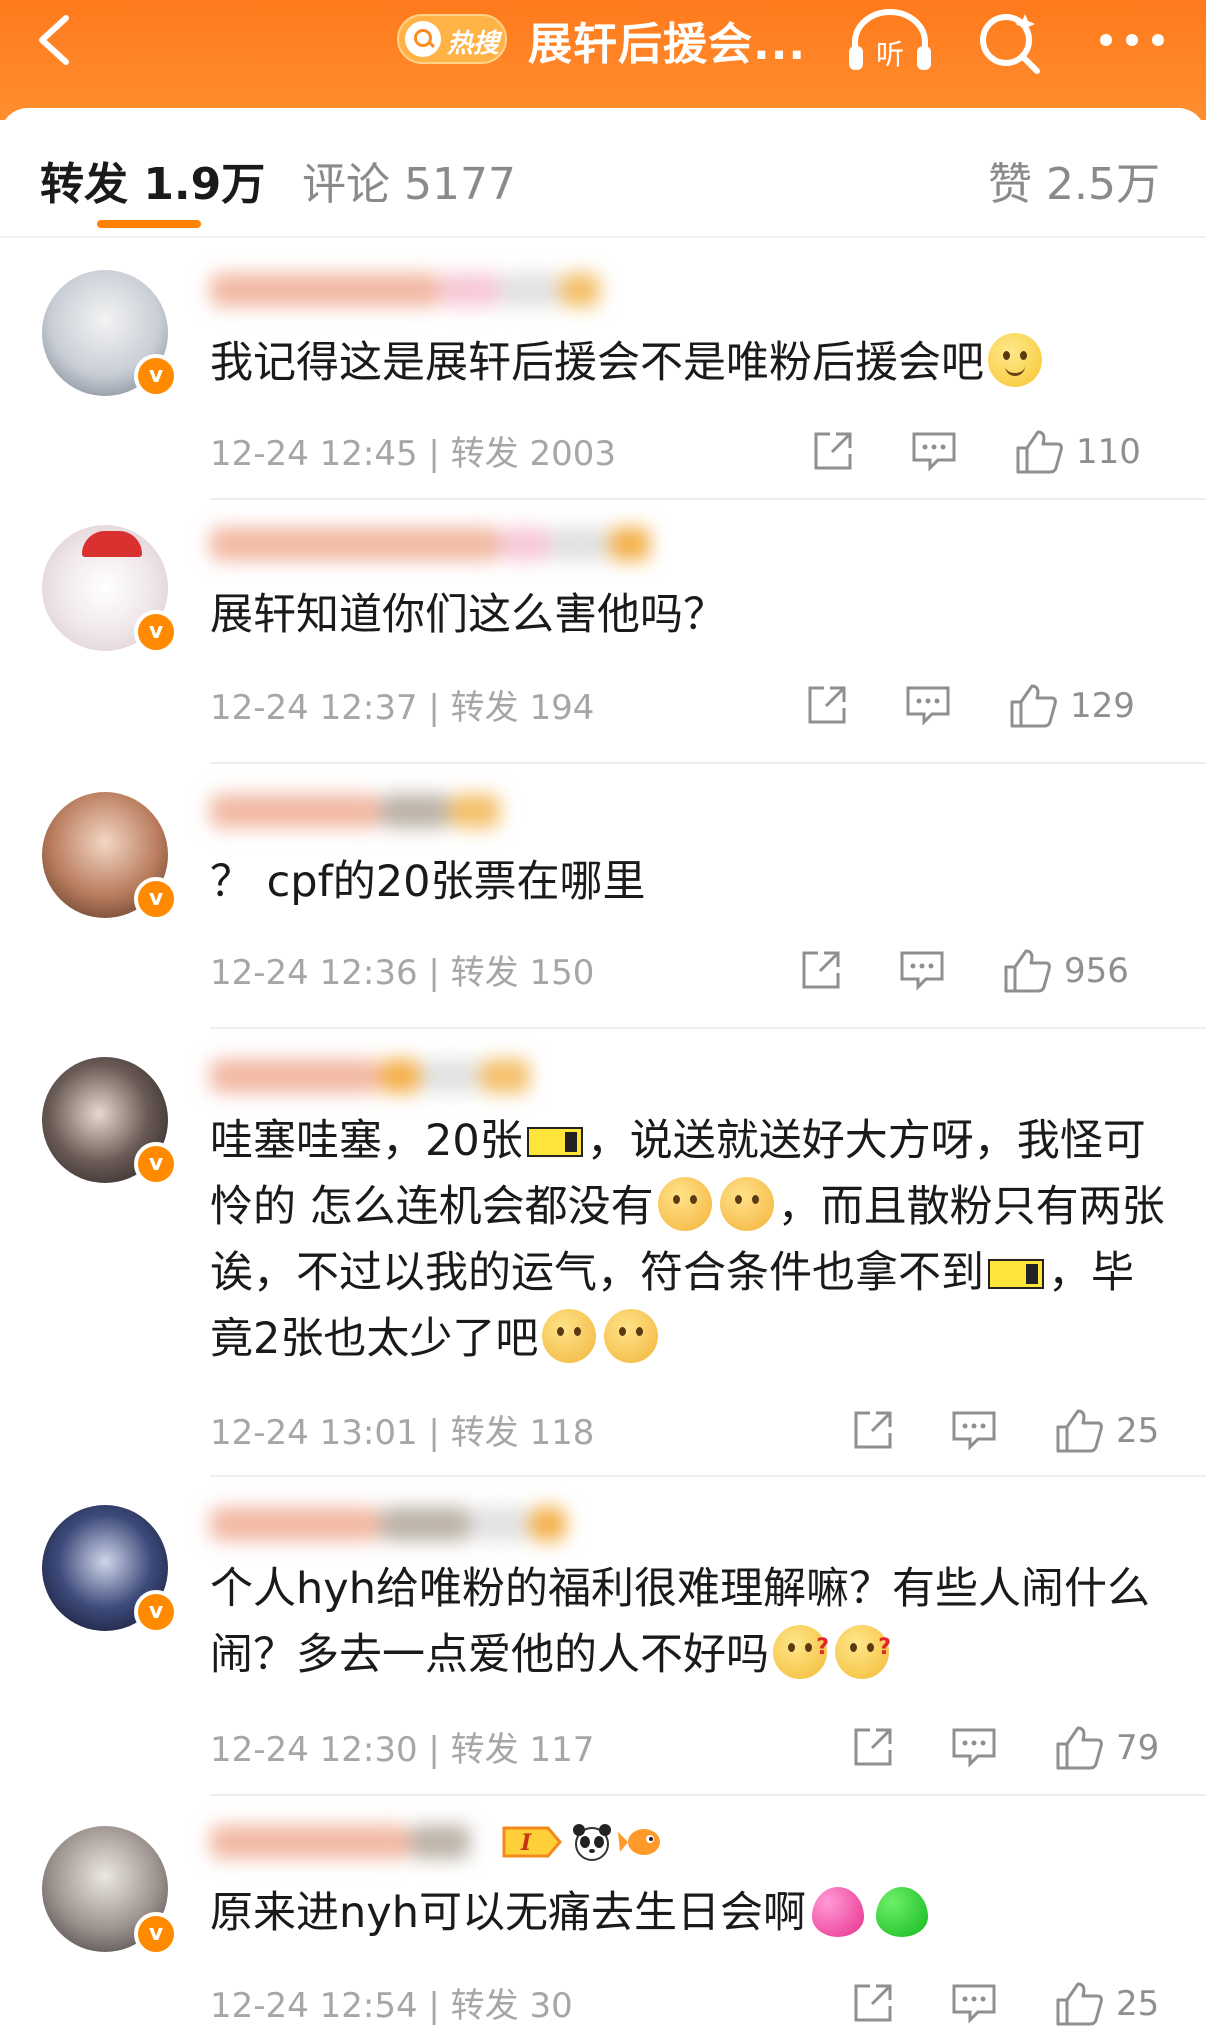  I want to click on fish-icon, so click(639, 1842).